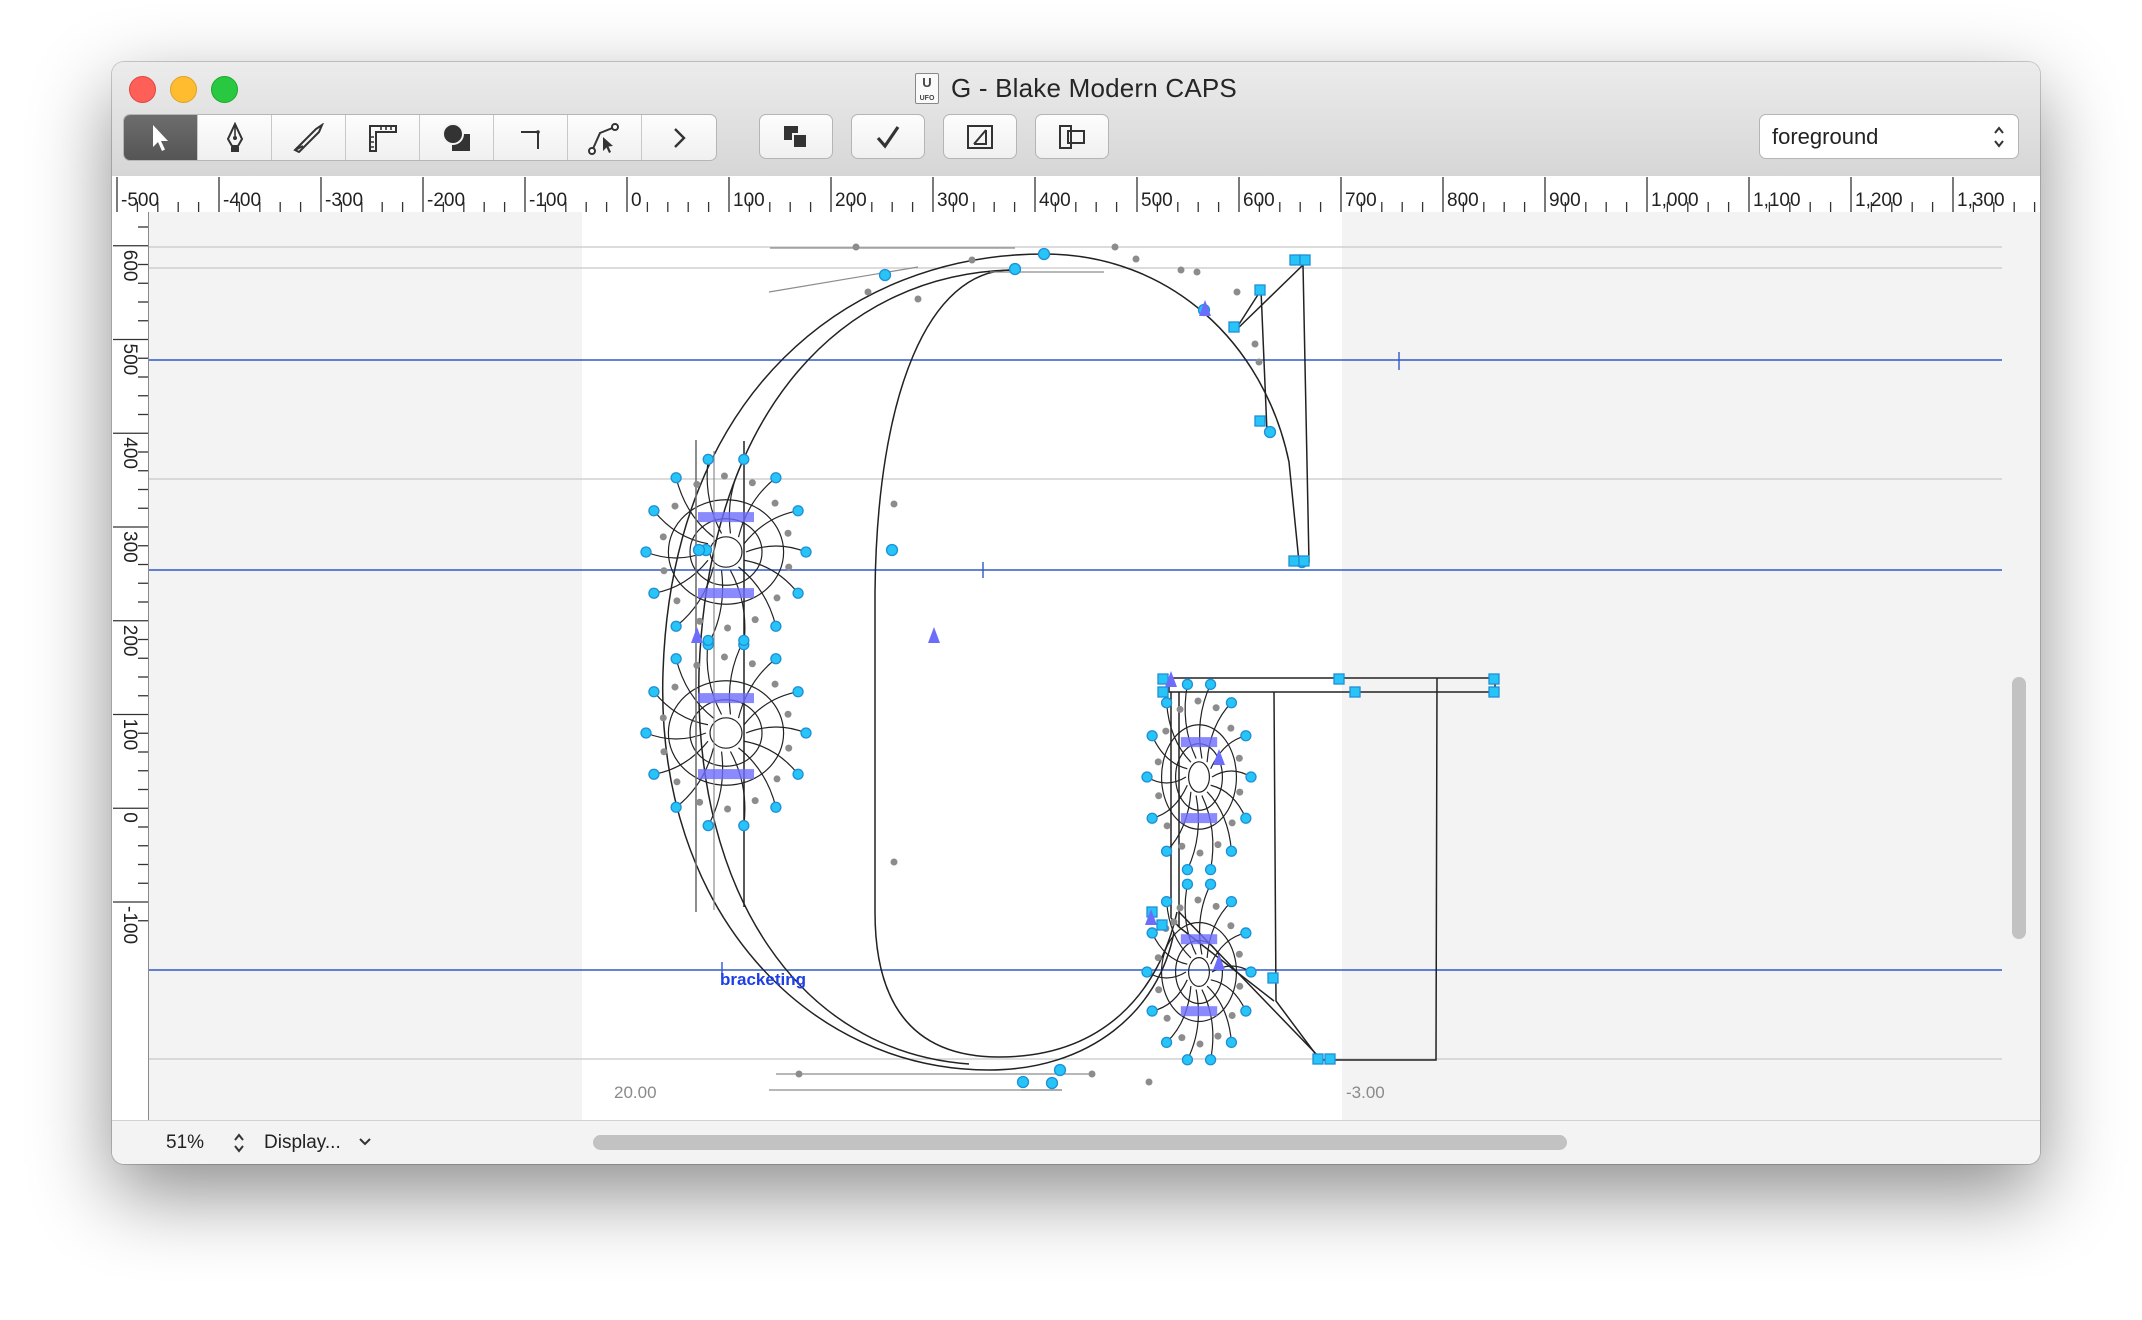  Describe the element at coordinates (796, 136) in the screenshot. I see `remove-overlap-button` at that location.